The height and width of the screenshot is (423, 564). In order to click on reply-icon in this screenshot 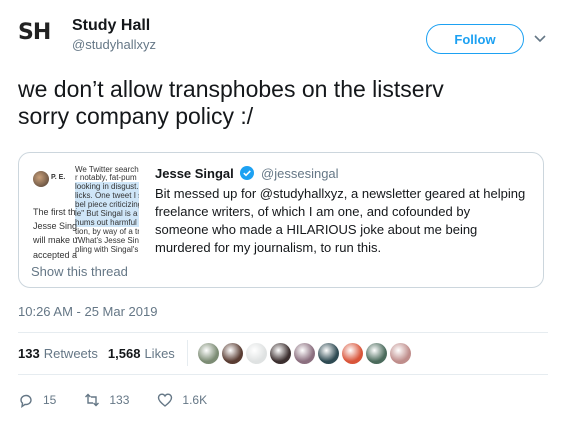, I will do `click(26, 401)`.